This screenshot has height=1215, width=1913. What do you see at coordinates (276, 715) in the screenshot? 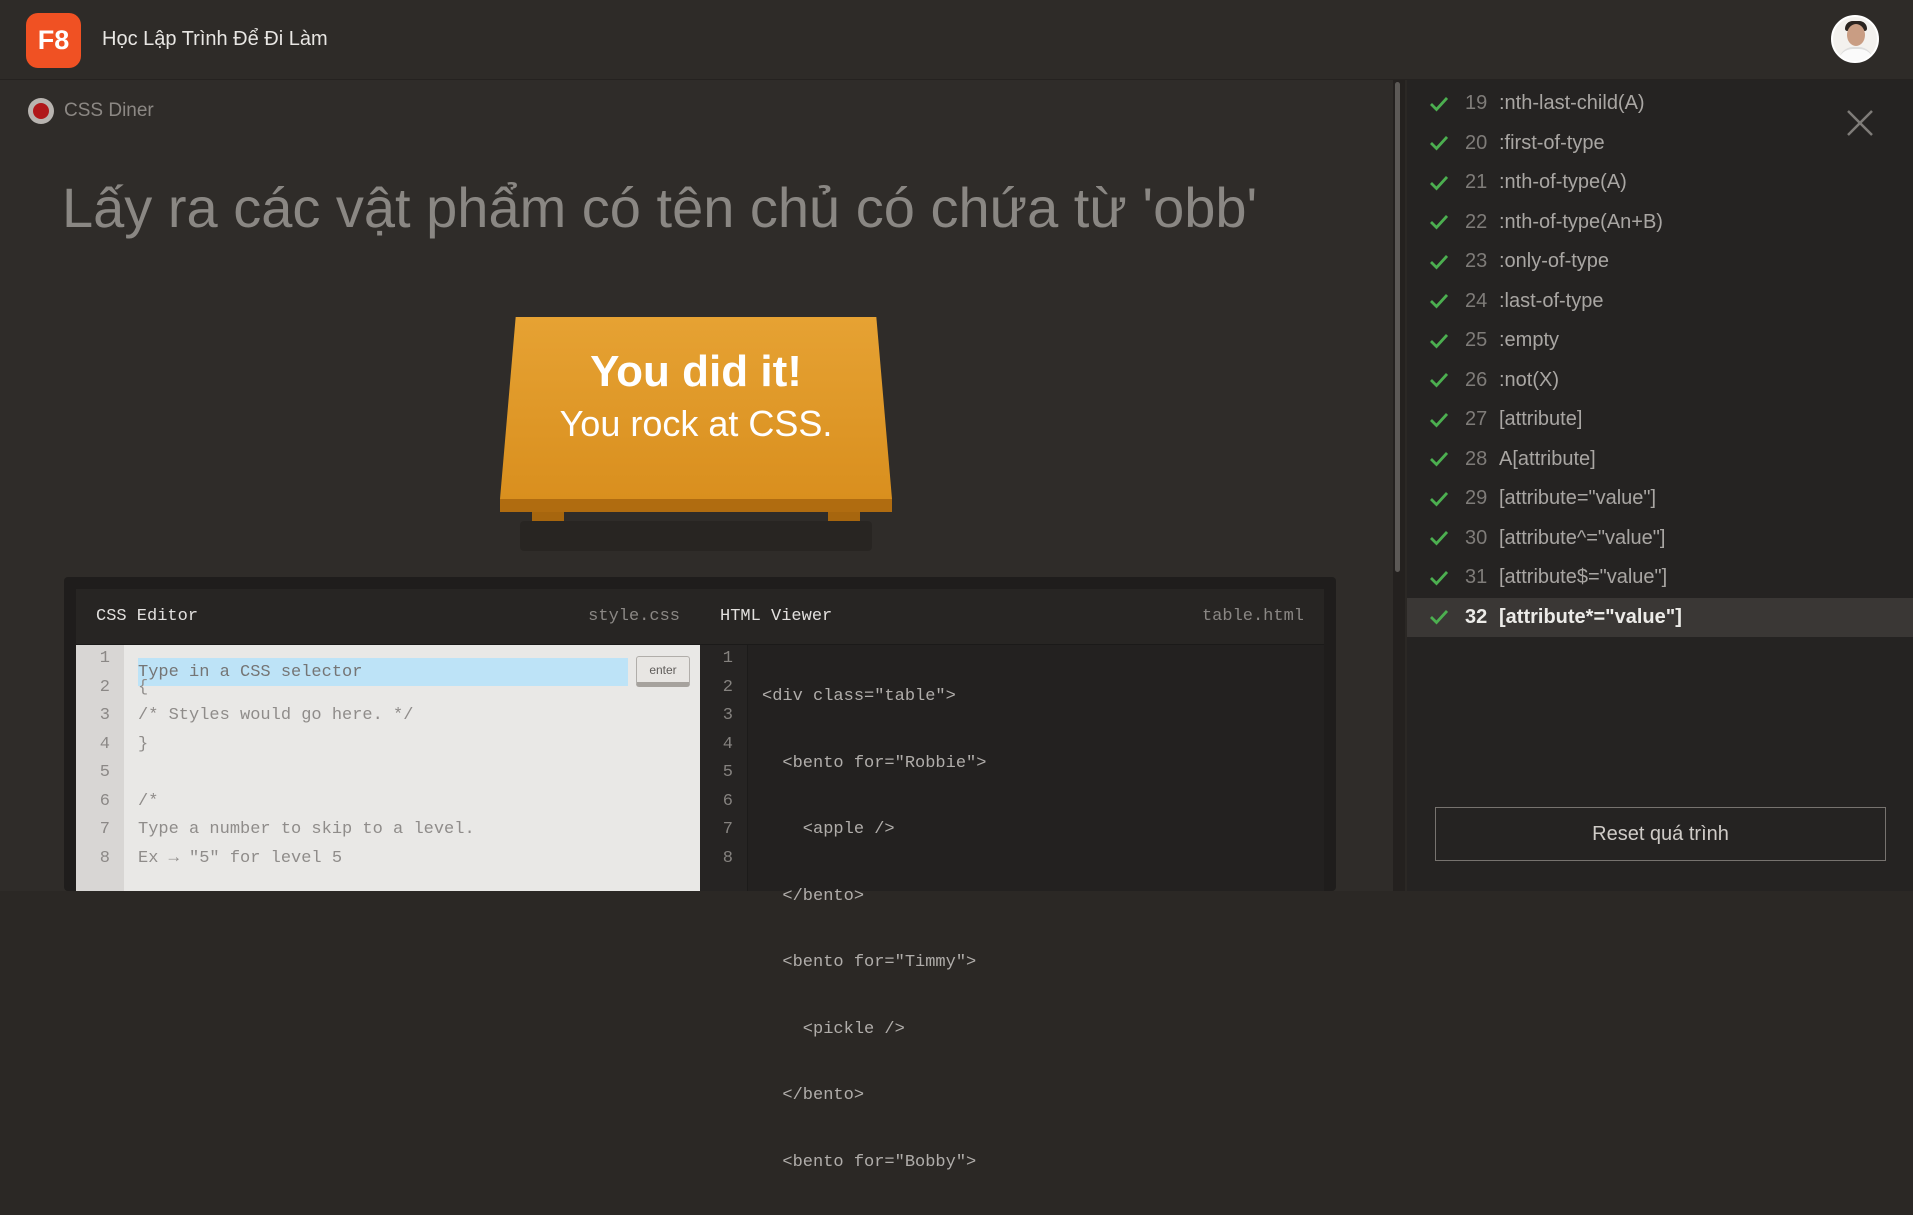
I see `code-line: /* Styles would go here. */` at bounding box center [276, 715].